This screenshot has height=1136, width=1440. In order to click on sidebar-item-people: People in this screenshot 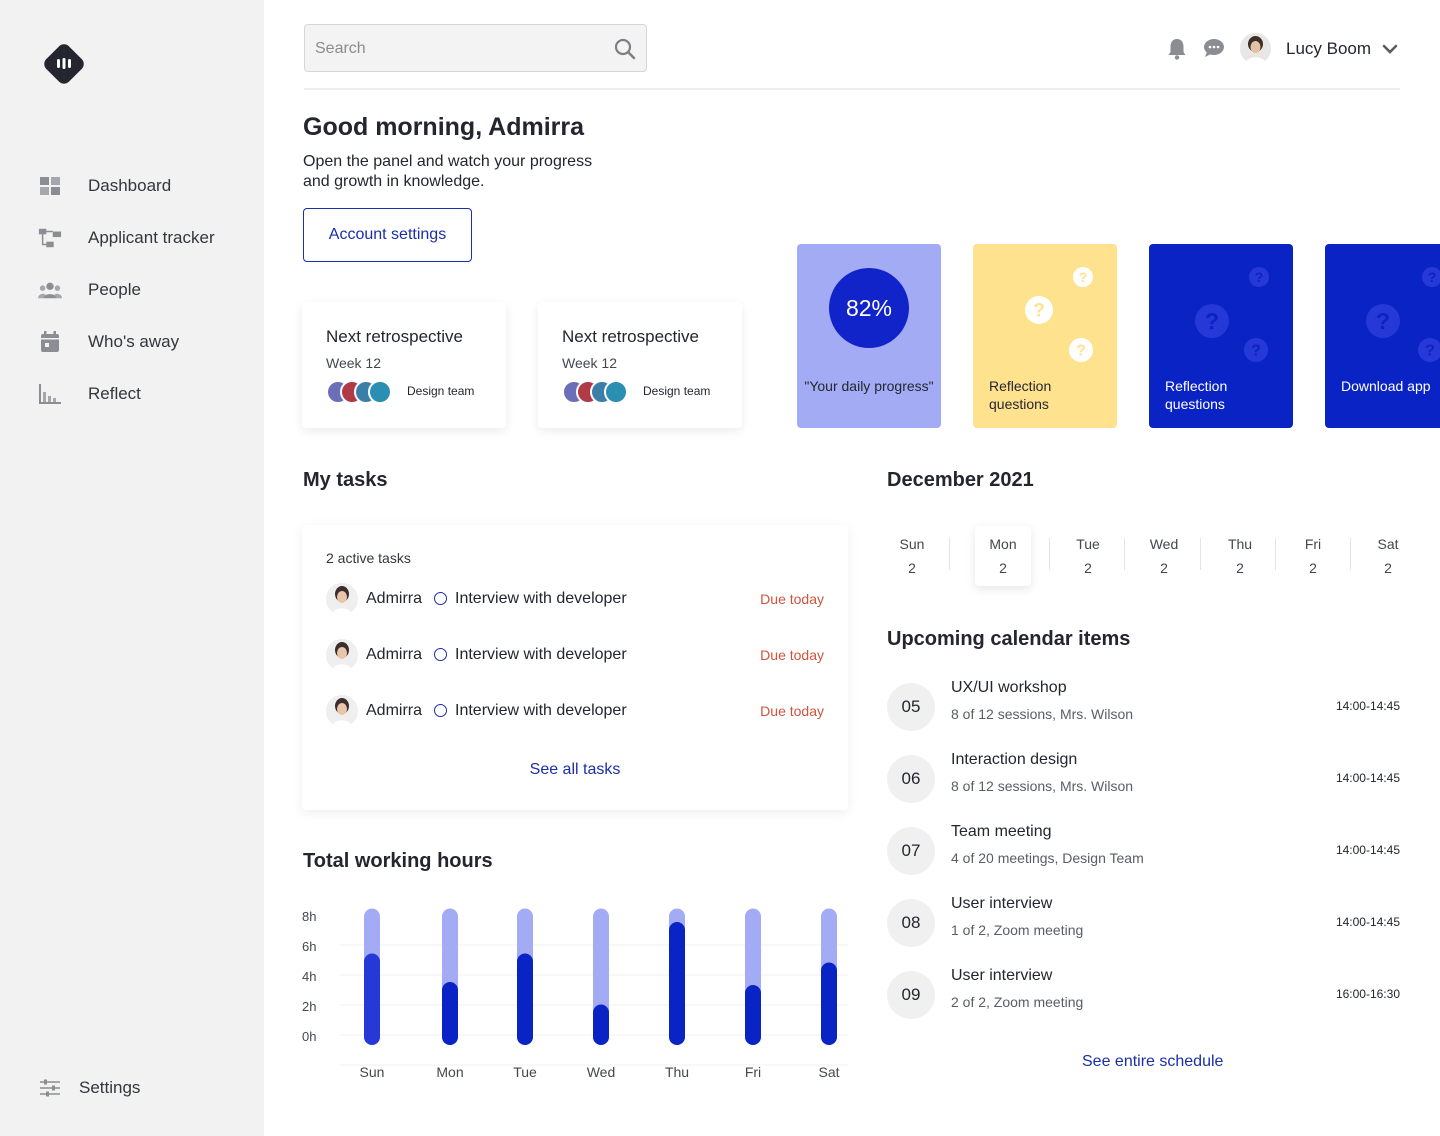, I will do `click(89, 290)`.